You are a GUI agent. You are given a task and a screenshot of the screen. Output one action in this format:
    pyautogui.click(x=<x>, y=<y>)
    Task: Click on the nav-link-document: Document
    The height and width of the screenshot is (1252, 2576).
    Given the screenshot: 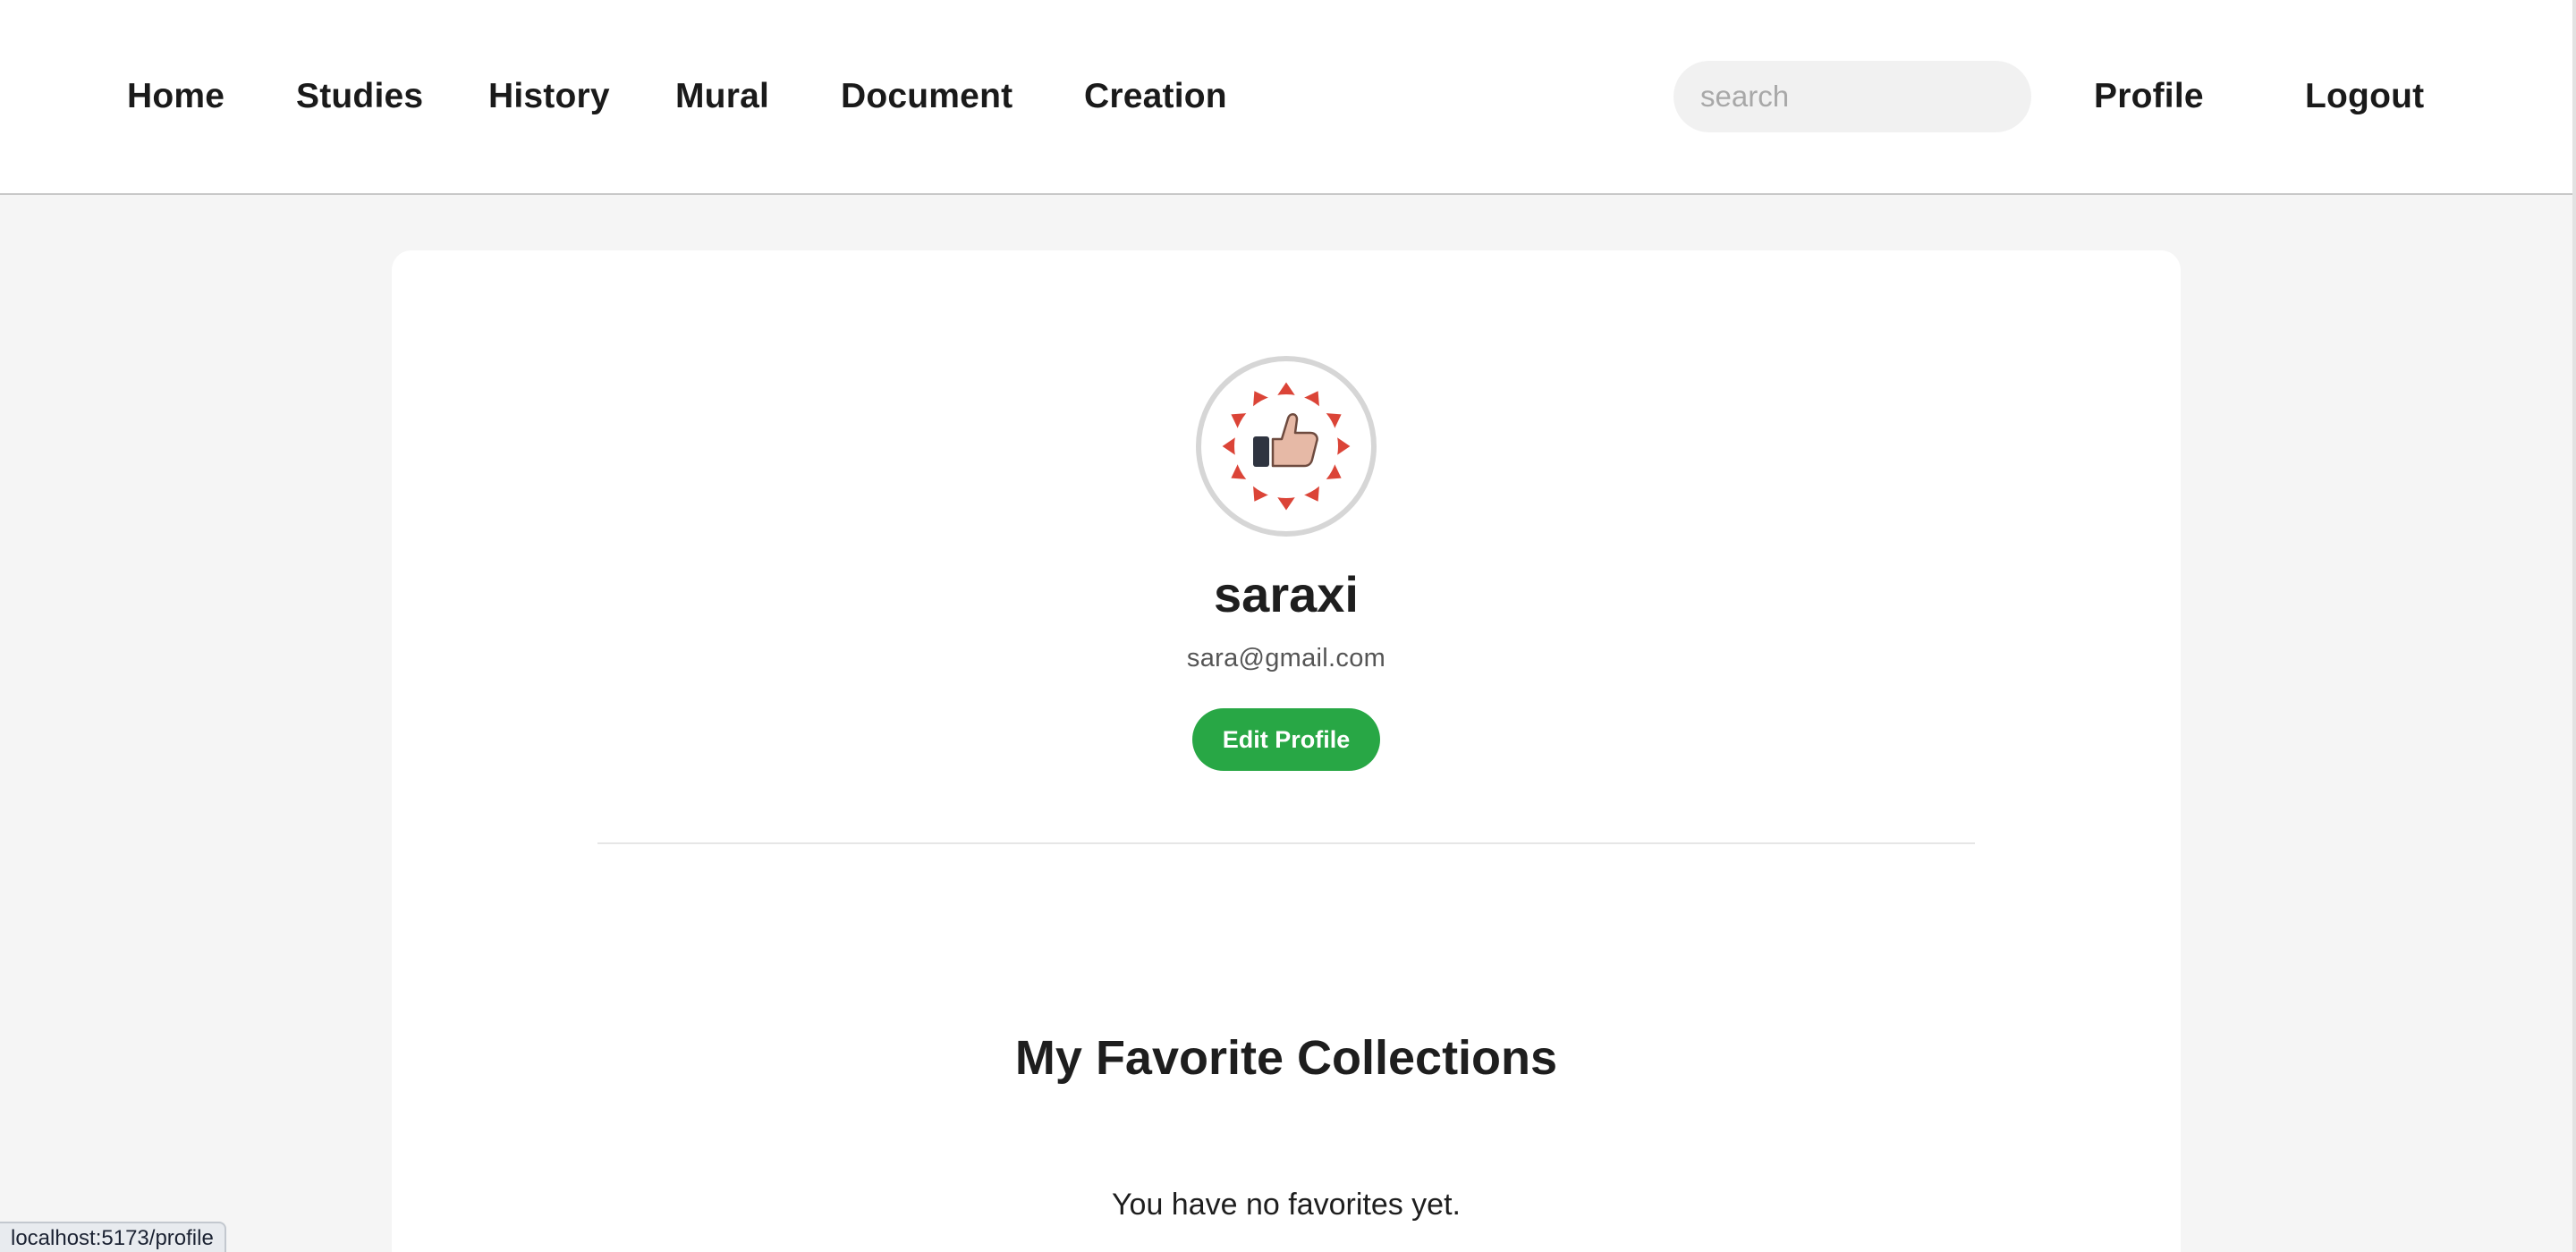 What is the action you would take?
    pyautogui.click(x=927, y=97)
    